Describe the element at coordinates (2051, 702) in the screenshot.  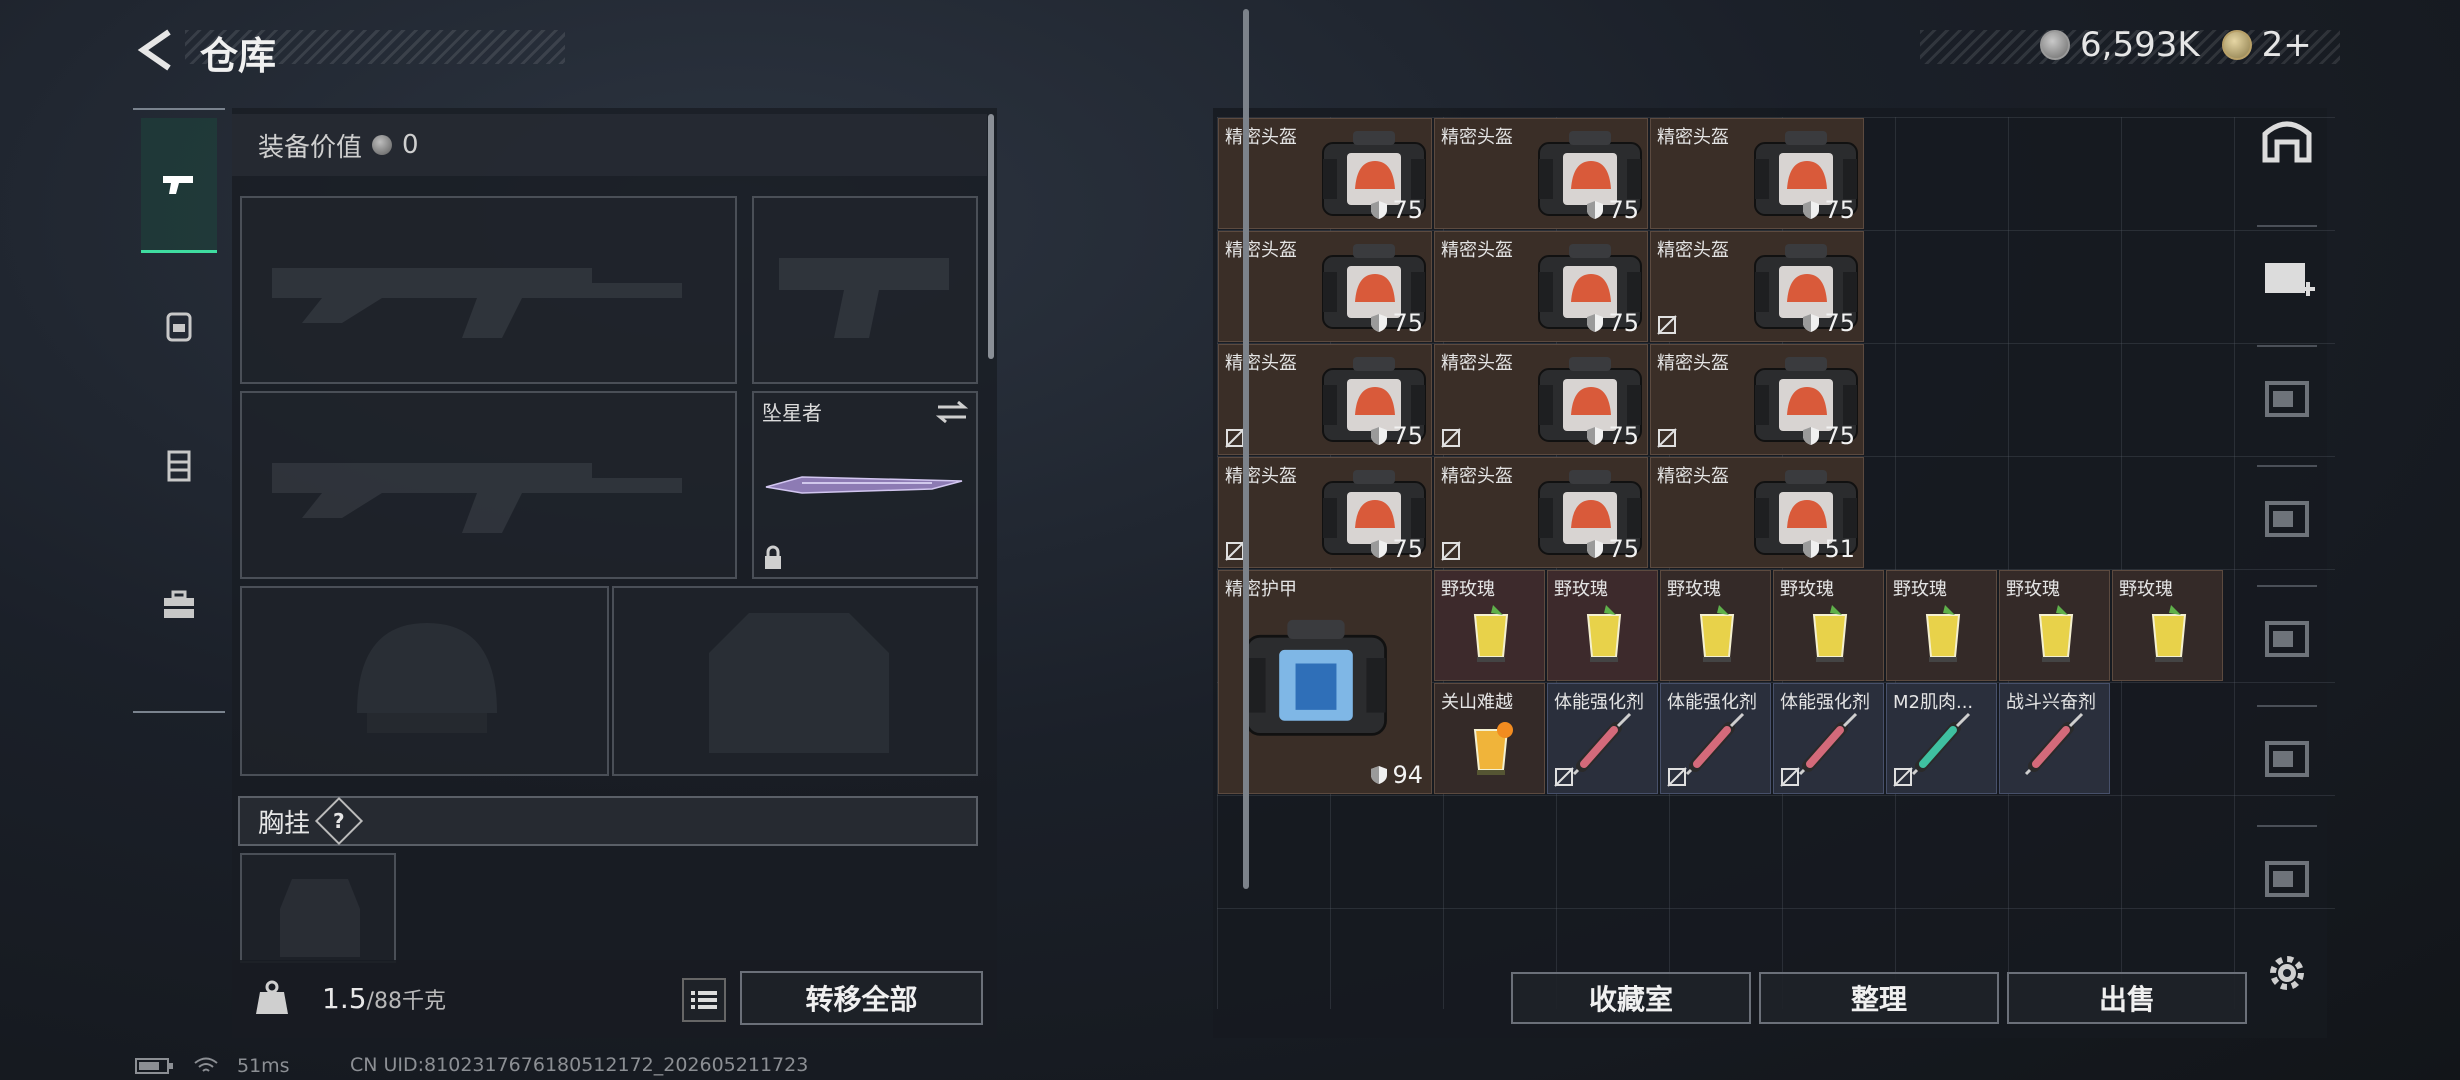
I see `item-label: 战斗兴奋剂` at that location.